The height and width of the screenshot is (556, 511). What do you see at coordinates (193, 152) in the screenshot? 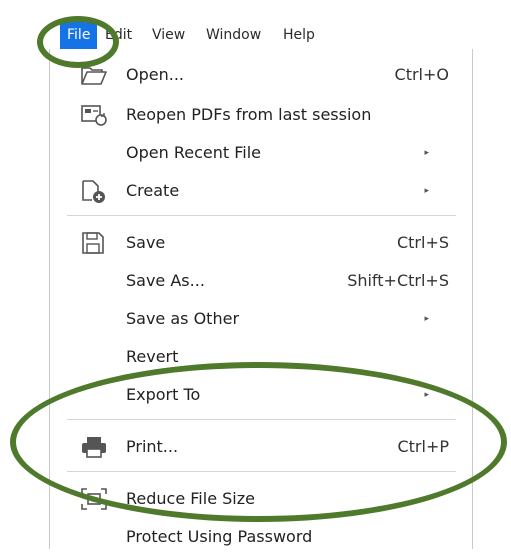
I see `menu-item-label: Open Recent File` at bounding box center [193, 152].